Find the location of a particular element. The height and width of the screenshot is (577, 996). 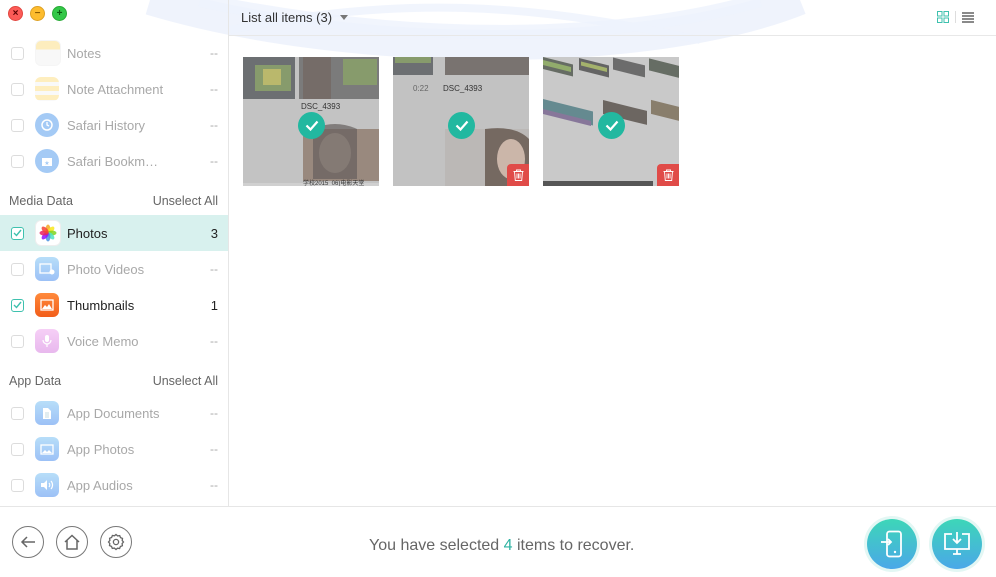

sidebar-item-app-photos: App Photos -- is located at coordinates (114, 449).